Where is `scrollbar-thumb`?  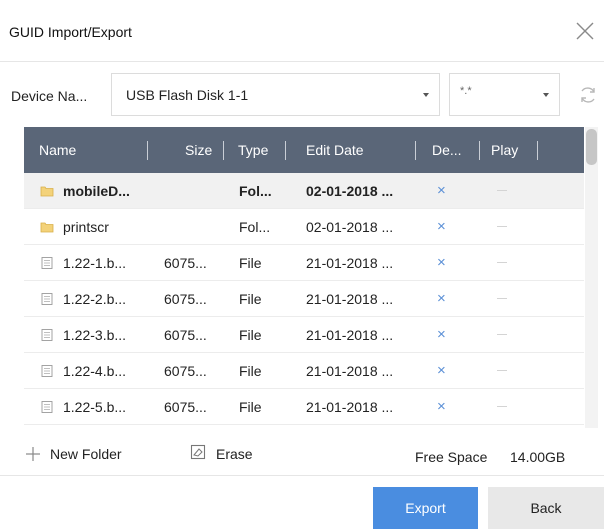
scrollbar-thumb is located at coordinates (591, 147).